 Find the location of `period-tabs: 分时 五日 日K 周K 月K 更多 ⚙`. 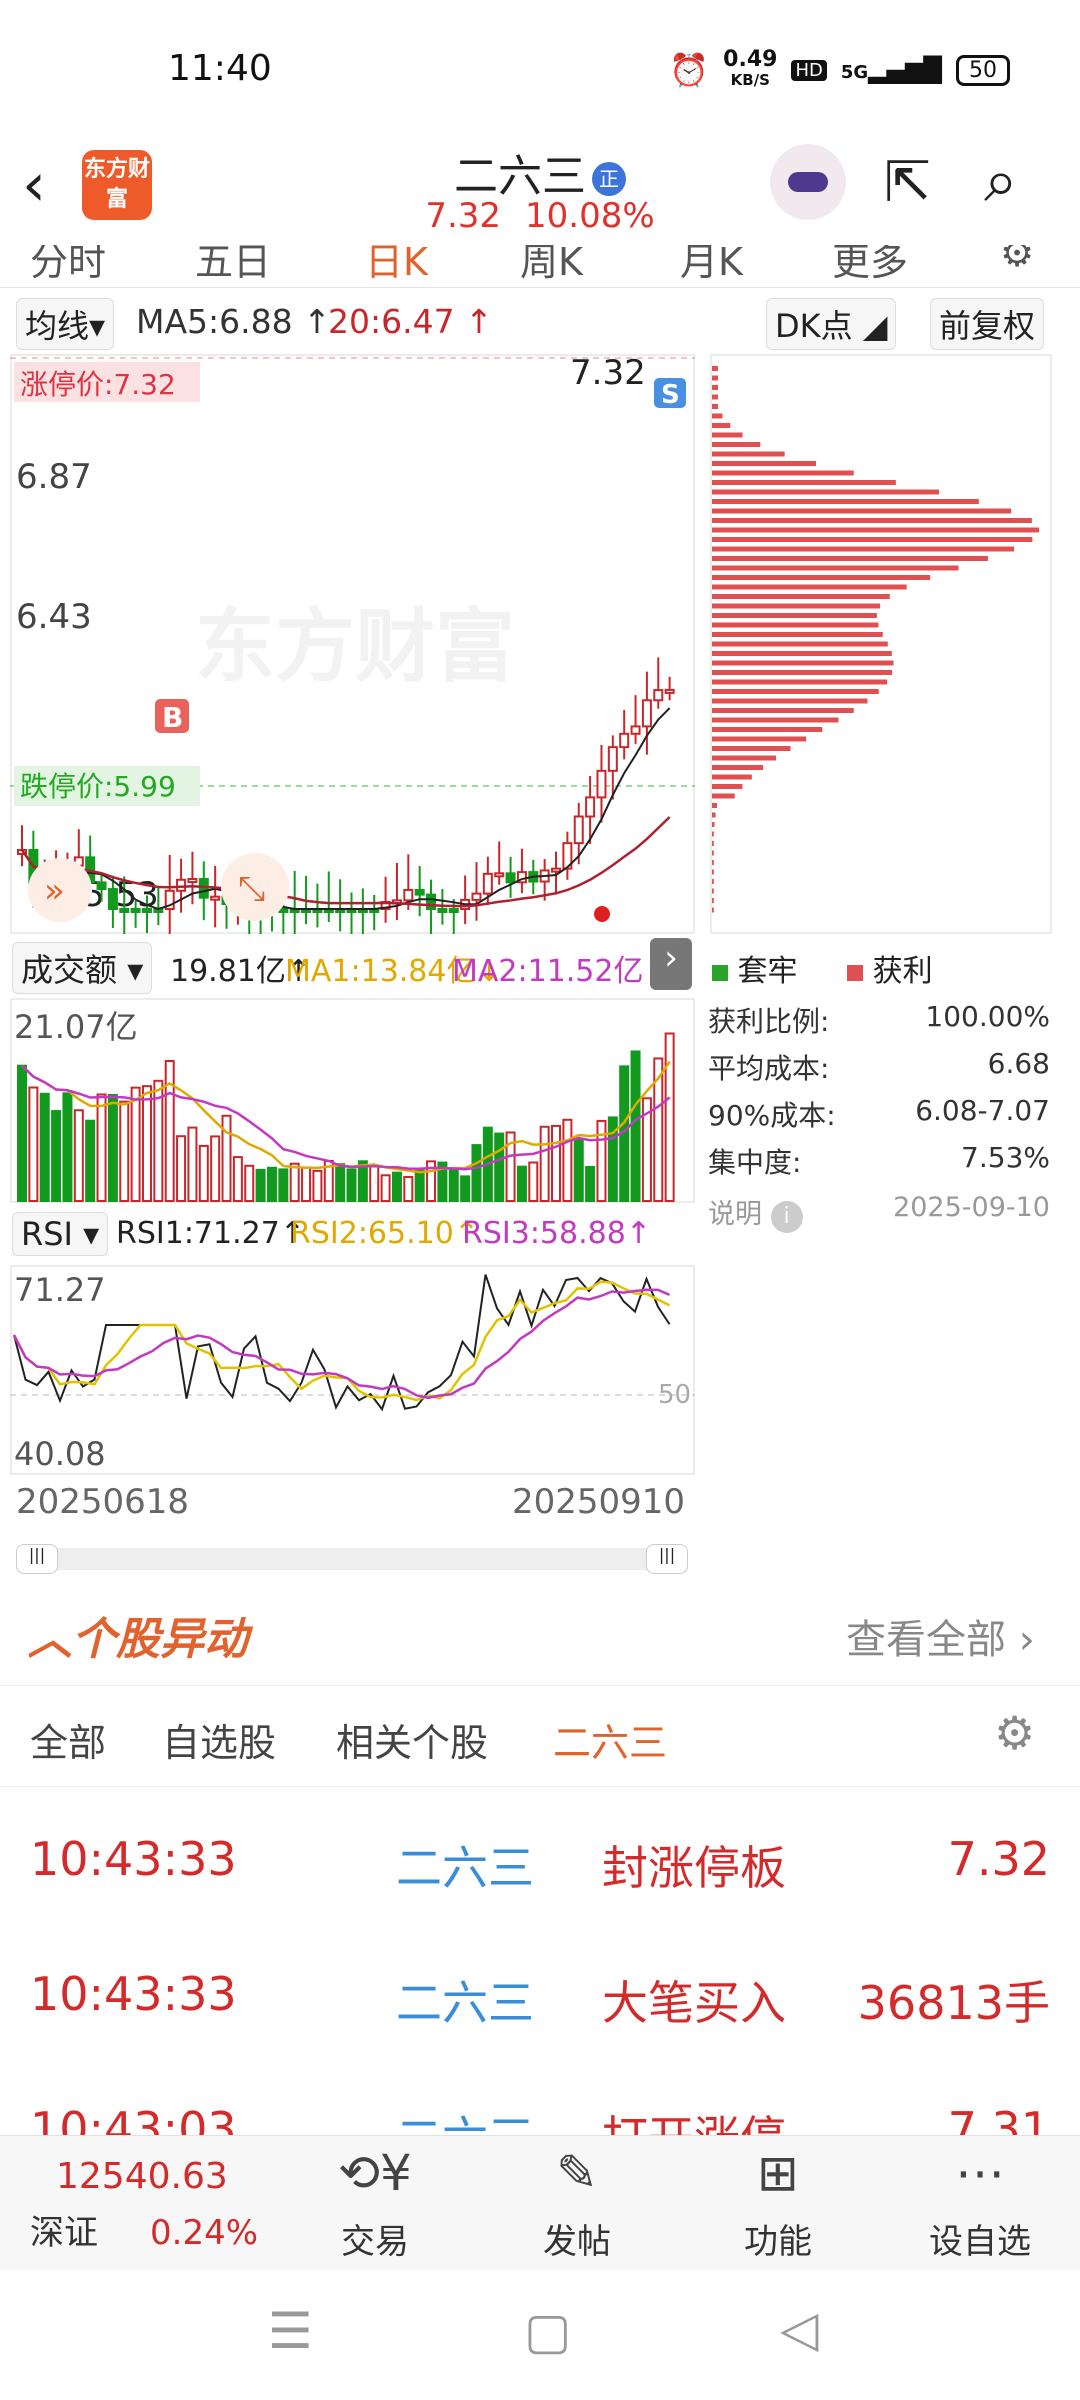

period-tabs: 分时 五日 日K 周K 月K 更多 ⚙ is located at coordinates (540, 266).